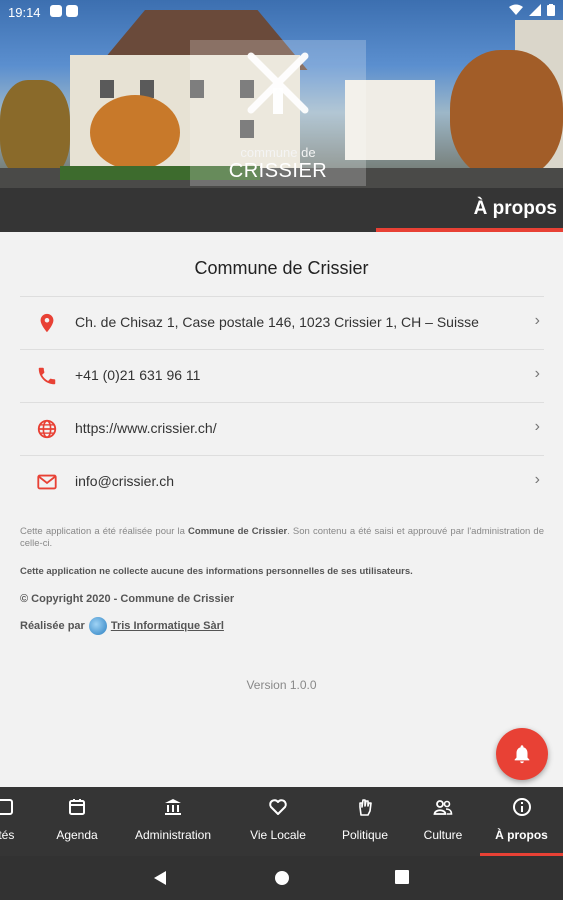  What do you see at coordinates (281, 268) in the screenshot?
I see `commune-heading: Commune de Crissier` at bounding box center [281, 268].